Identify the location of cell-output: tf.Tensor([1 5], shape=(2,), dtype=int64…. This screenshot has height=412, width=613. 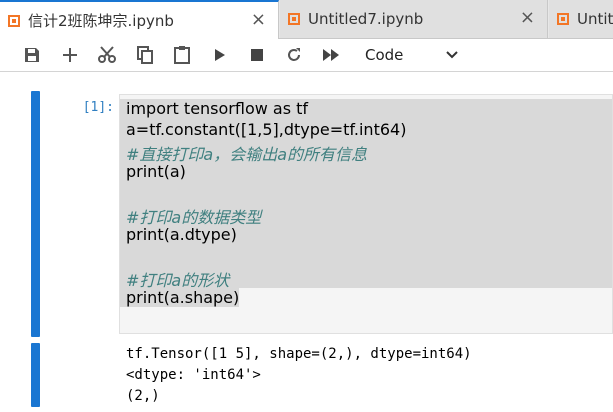
(299, 375).